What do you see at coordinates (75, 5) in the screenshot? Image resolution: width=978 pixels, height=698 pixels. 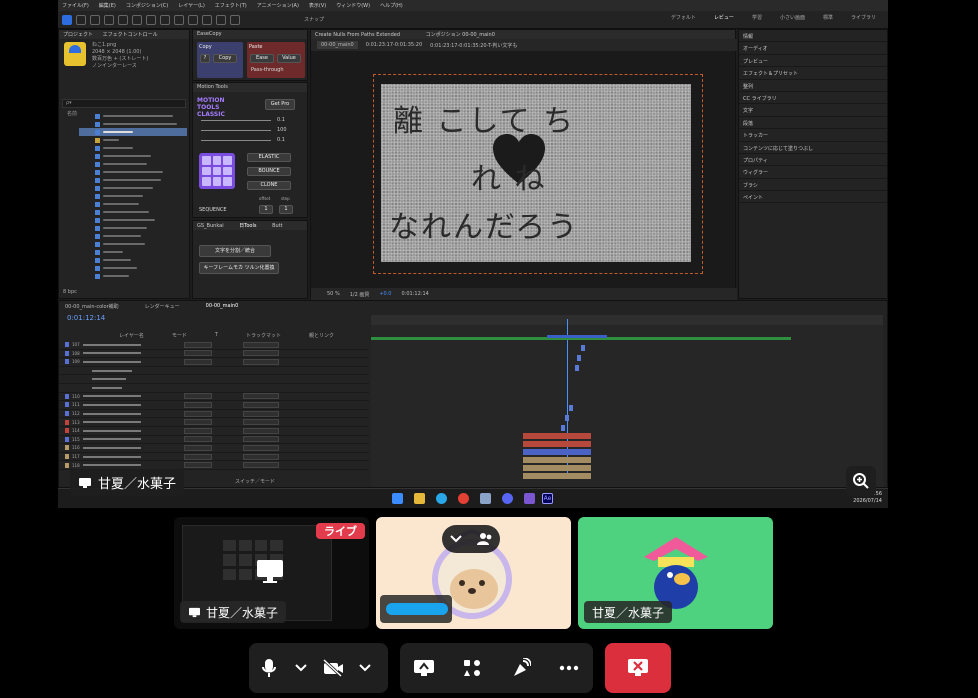 I see `menu-file: ファイル(F)` at bounding box center [75, 5].